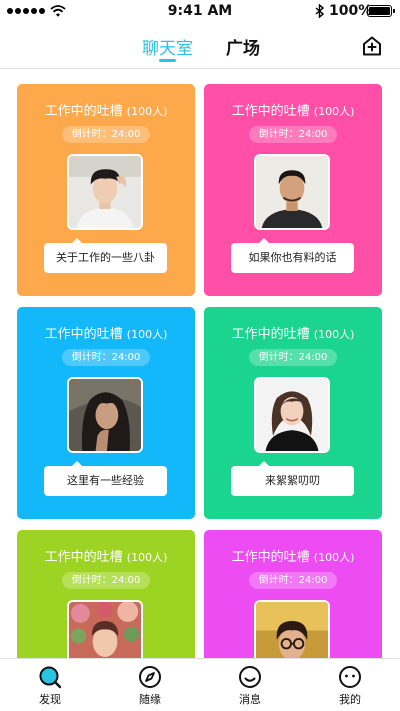 The image size is (400, 711). I want to click on profile-face-icon, so click(350, 677).